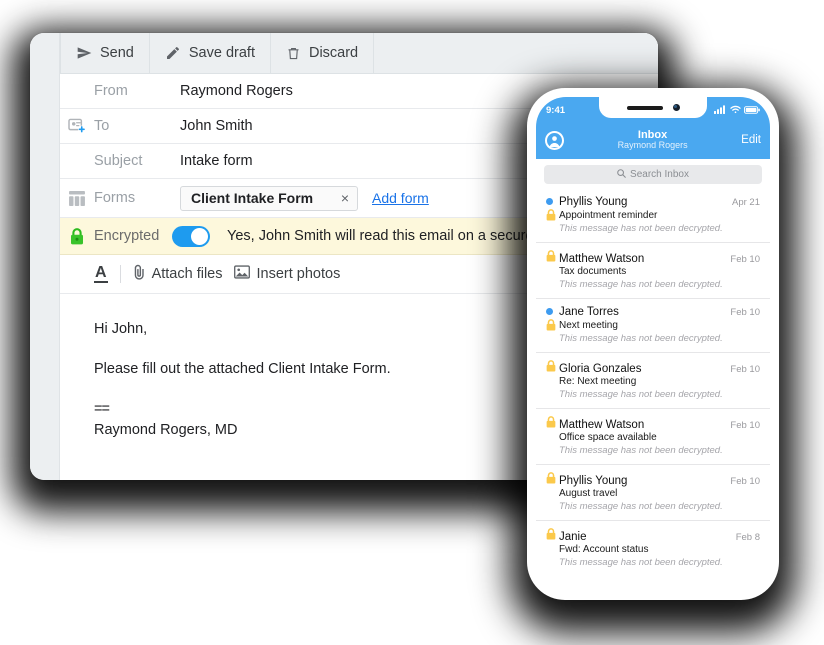 The height and width of the screenshot is (645, 824). I want to click on message-subject: Next meeting, so click(588, 325).